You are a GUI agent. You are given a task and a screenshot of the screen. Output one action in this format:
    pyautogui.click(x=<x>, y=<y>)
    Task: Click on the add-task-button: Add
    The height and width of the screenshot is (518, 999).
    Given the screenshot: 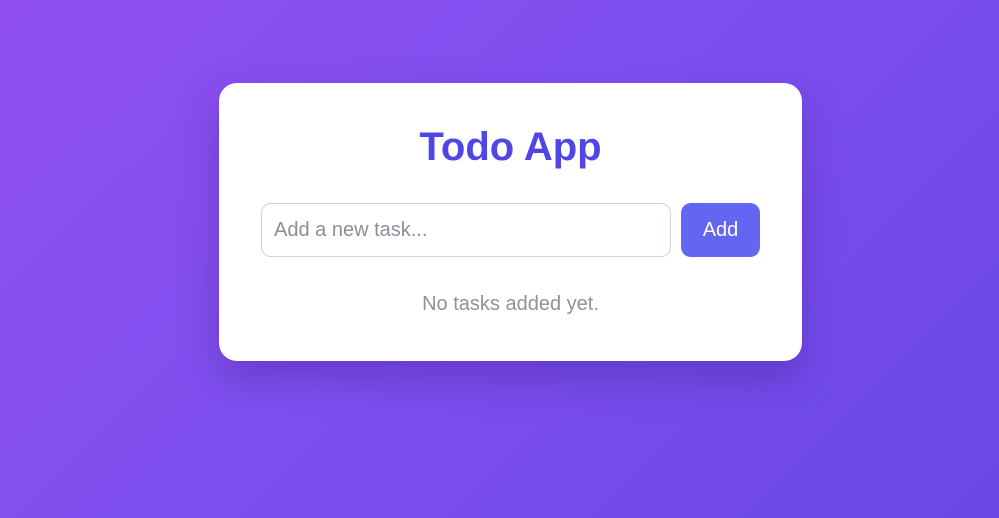 What is the action you would take?
    pyautogui.click(x=720, y=230)
    